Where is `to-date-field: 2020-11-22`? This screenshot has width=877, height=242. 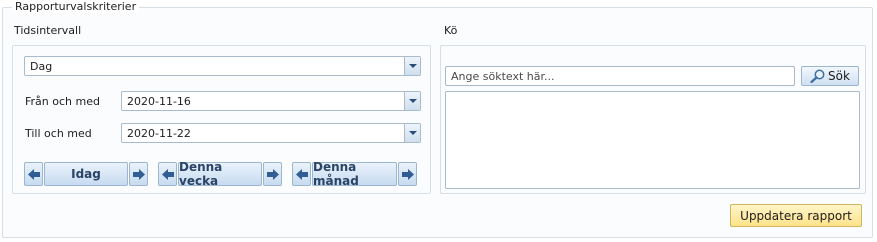
to-date-field: 2020-11-22 is located at coordinates (271, 133).